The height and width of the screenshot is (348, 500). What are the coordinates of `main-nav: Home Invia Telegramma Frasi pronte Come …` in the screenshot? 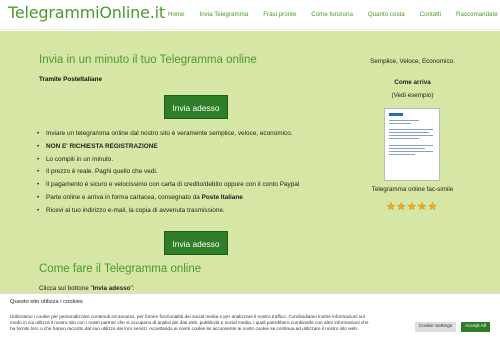 It's located at (333, 14).